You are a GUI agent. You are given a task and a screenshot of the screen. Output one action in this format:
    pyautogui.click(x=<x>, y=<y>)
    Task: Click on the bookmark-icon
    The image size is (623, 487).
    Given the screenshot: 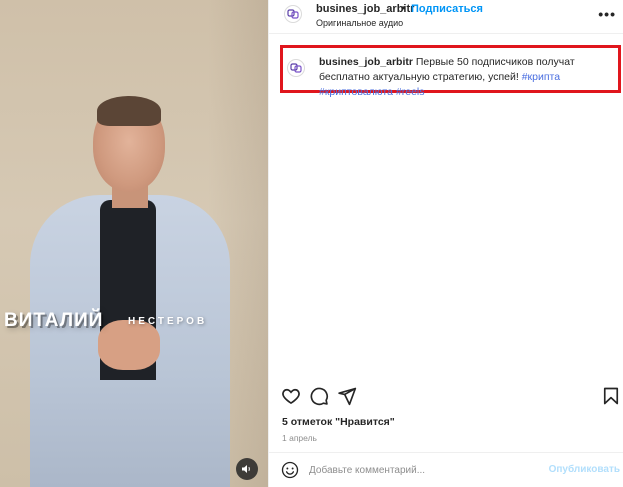 What is the action you would take?
    pyautogui.click(x=611, y=396)
    